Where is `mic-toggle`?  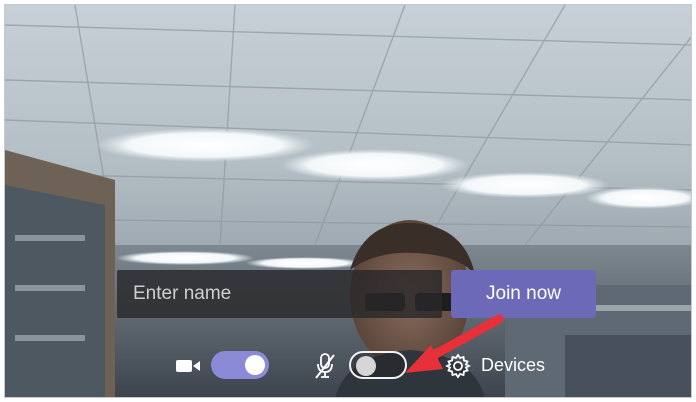 mic-toggle is located at coordinates (378, 365).